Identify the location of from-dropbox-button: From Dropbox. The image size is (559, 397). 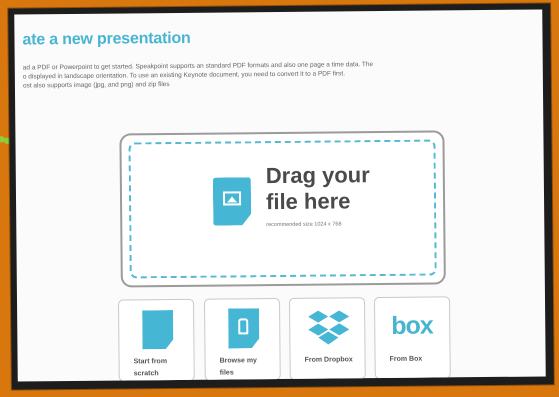
(327, 338).